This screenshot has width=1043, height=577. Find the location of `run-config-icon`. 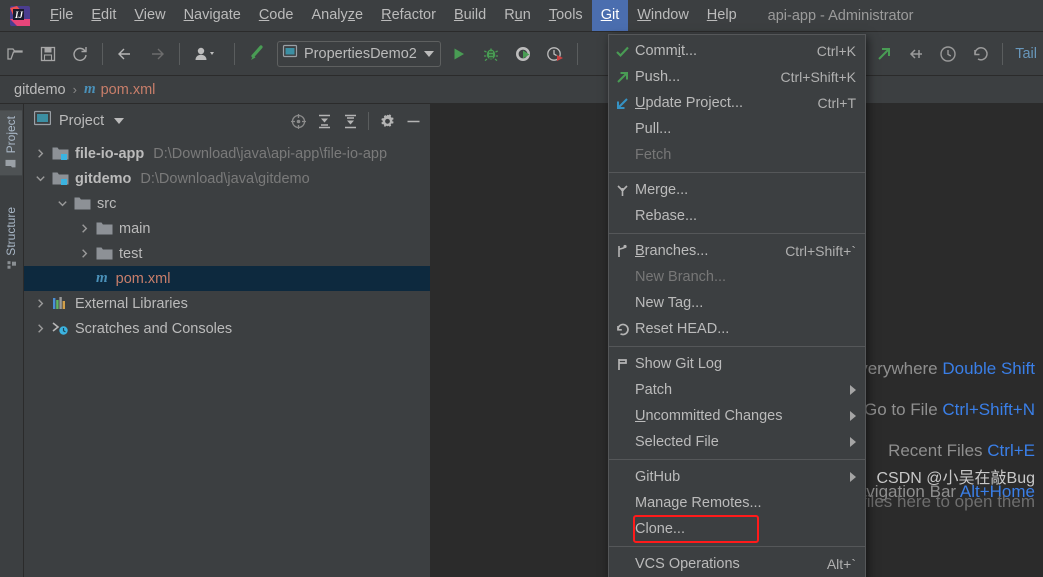

run-config-icon is located at coordinates (290, 53).